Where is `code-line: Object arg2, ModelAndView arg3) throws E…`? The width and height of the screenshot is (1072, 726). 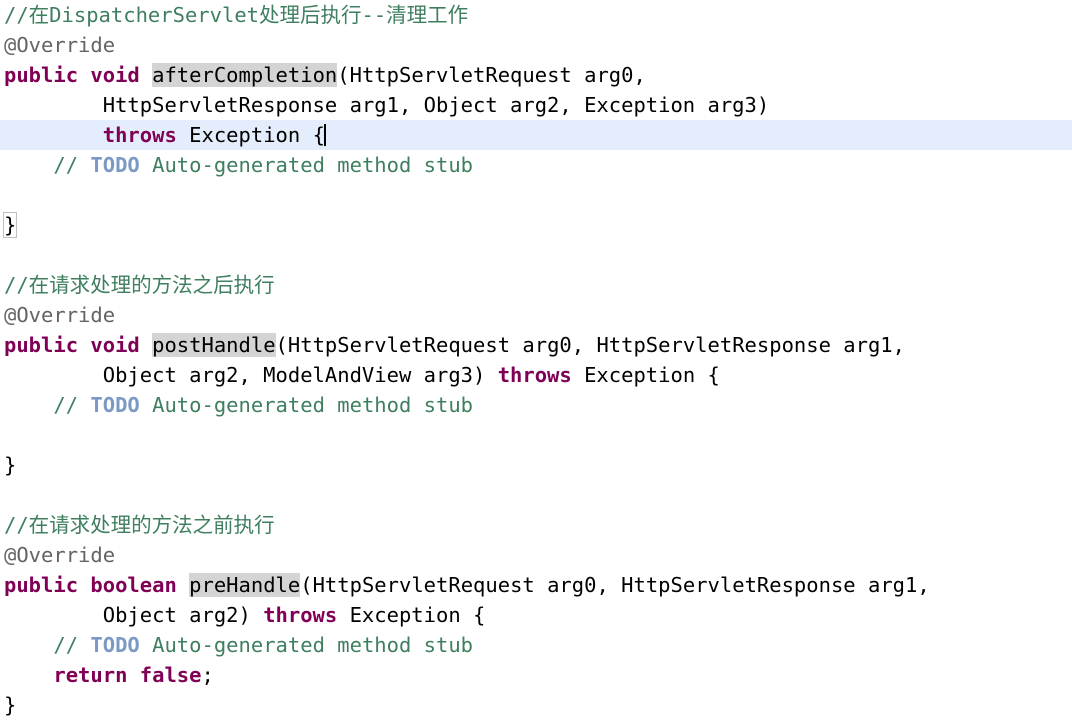
code-line: Object arg2, ModelAndView arg3) throws E… is located at coordinates (536, 375).